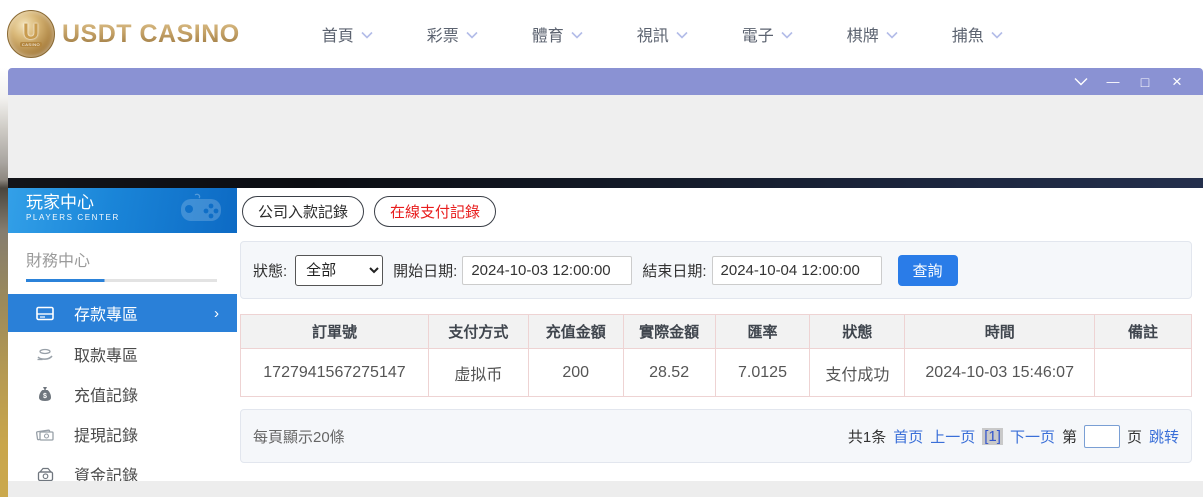 This screenshot has height=497, width=1203. What do you see at coordinates (716, 436) in the screenshot?
I see `pagination-panel: 每頁顯示20條 共1条 首页 上一页 [1] 下一页 第 页 跳转` at bounding box center [716, 436].